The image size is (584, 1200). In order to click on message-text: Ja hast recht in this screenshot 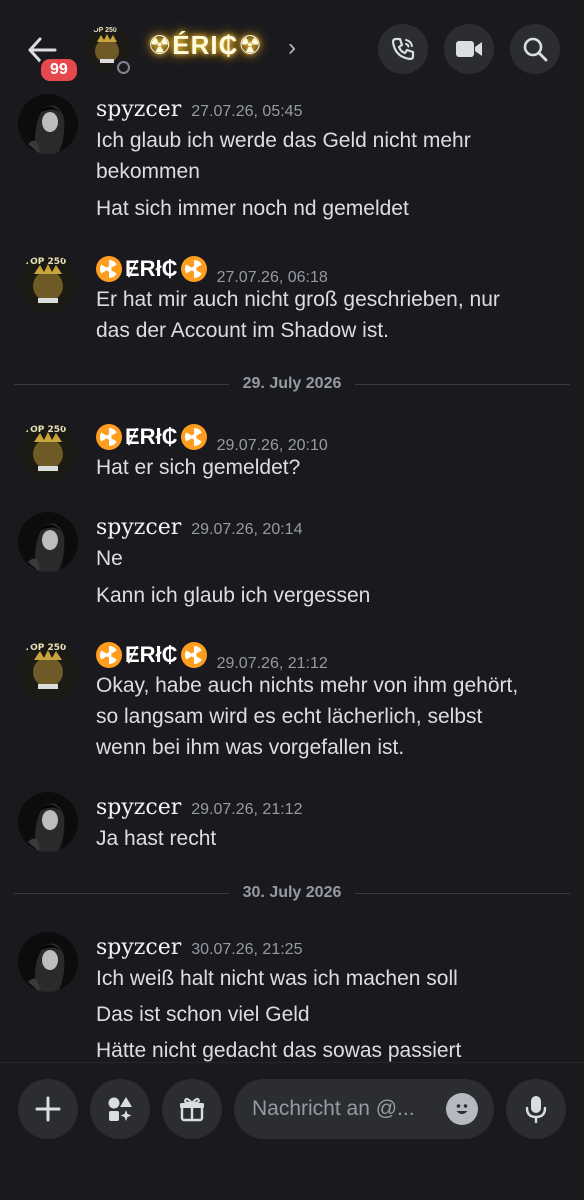, I will do `click(156, 838)`.